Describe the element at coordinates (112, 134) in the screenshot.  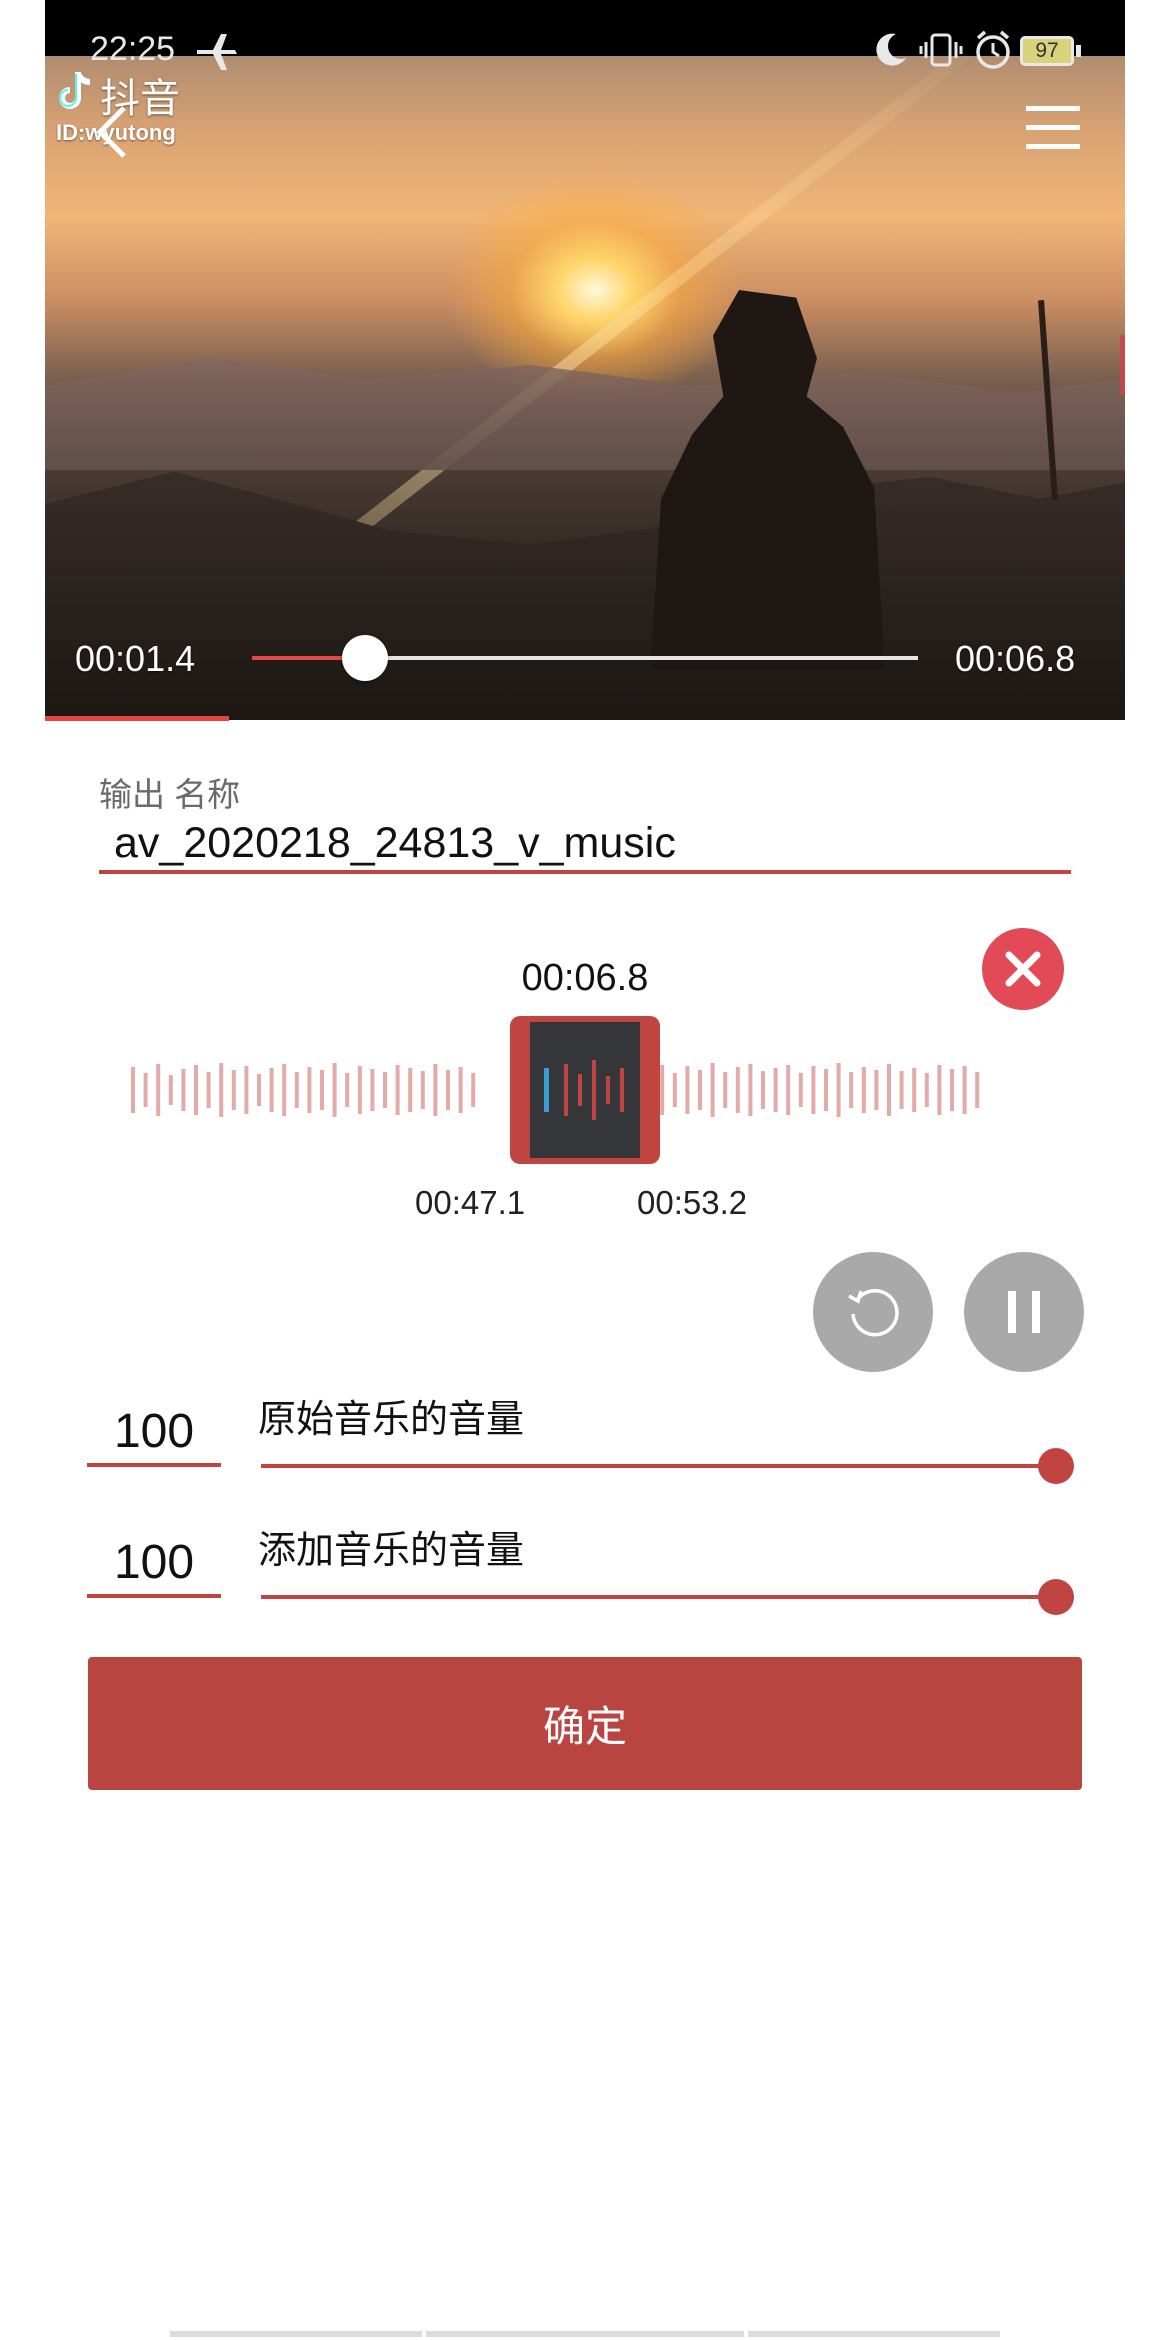
I see `back-arrow-icon` at that location.